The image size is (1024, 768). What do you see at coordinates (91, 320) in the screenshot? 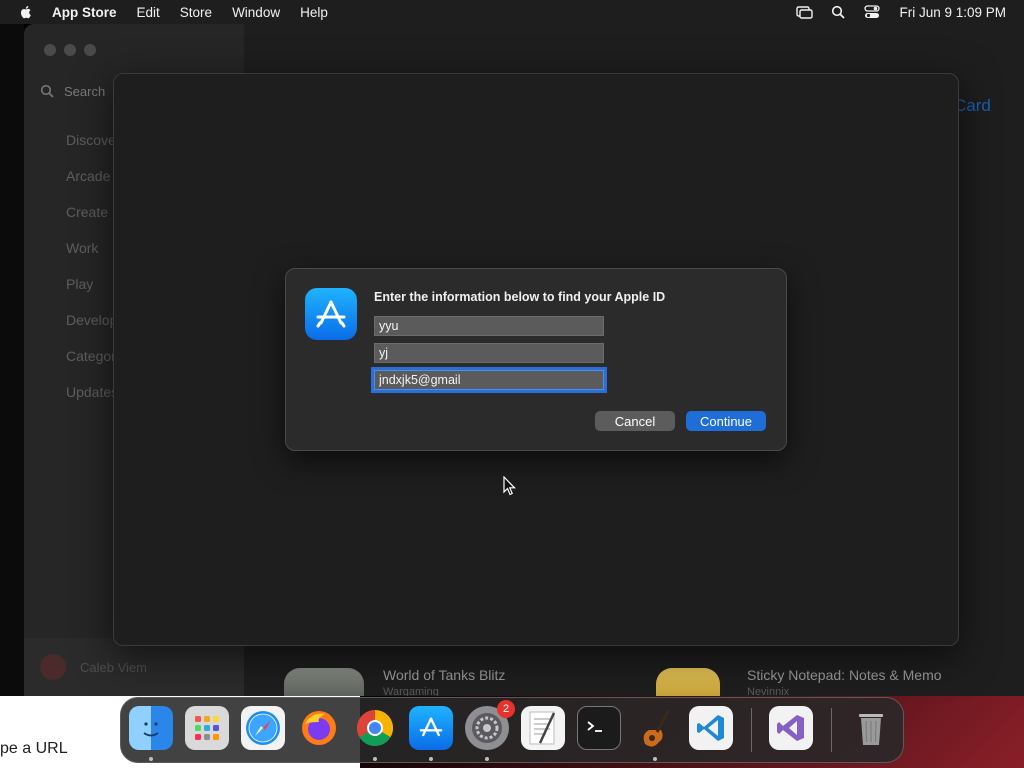
I see `sidebar-item-develop: Develop` at bounding box center [91, 320].